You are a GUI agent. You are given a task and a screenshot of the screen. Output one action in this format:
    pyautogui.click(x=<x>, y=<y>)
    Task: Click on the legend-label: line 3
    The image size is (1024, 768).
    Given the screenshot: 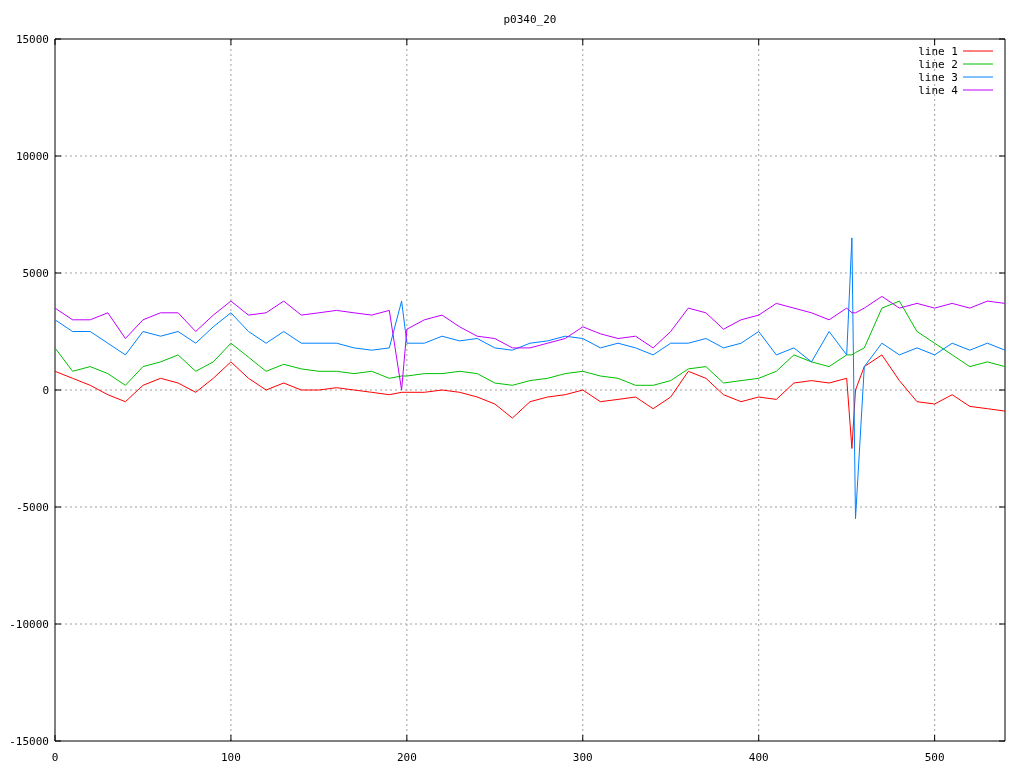 What is the action you would take?
    pyautogui.click(x=938, y=77)
    